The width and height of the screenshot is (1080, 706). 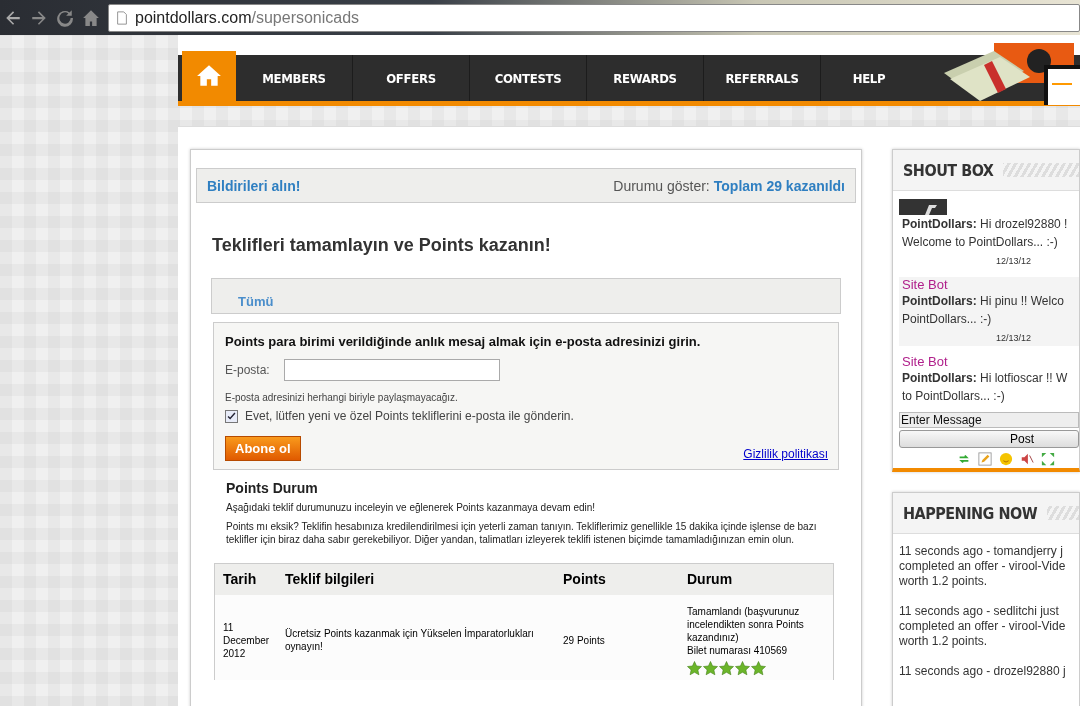 I want to click on stripe-decoration, so click(x=1063, y=513).